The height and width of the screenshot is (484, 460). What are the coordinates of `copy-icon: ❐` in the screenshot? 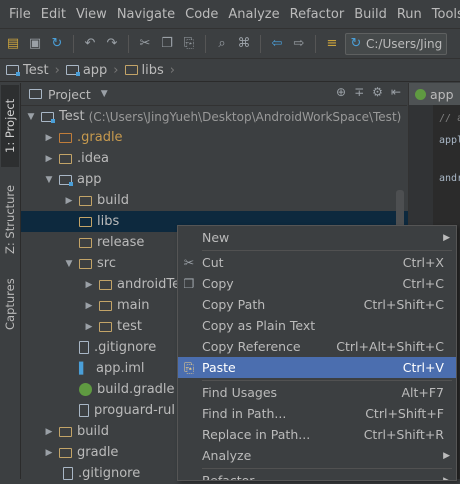 It's located at (167, 44).